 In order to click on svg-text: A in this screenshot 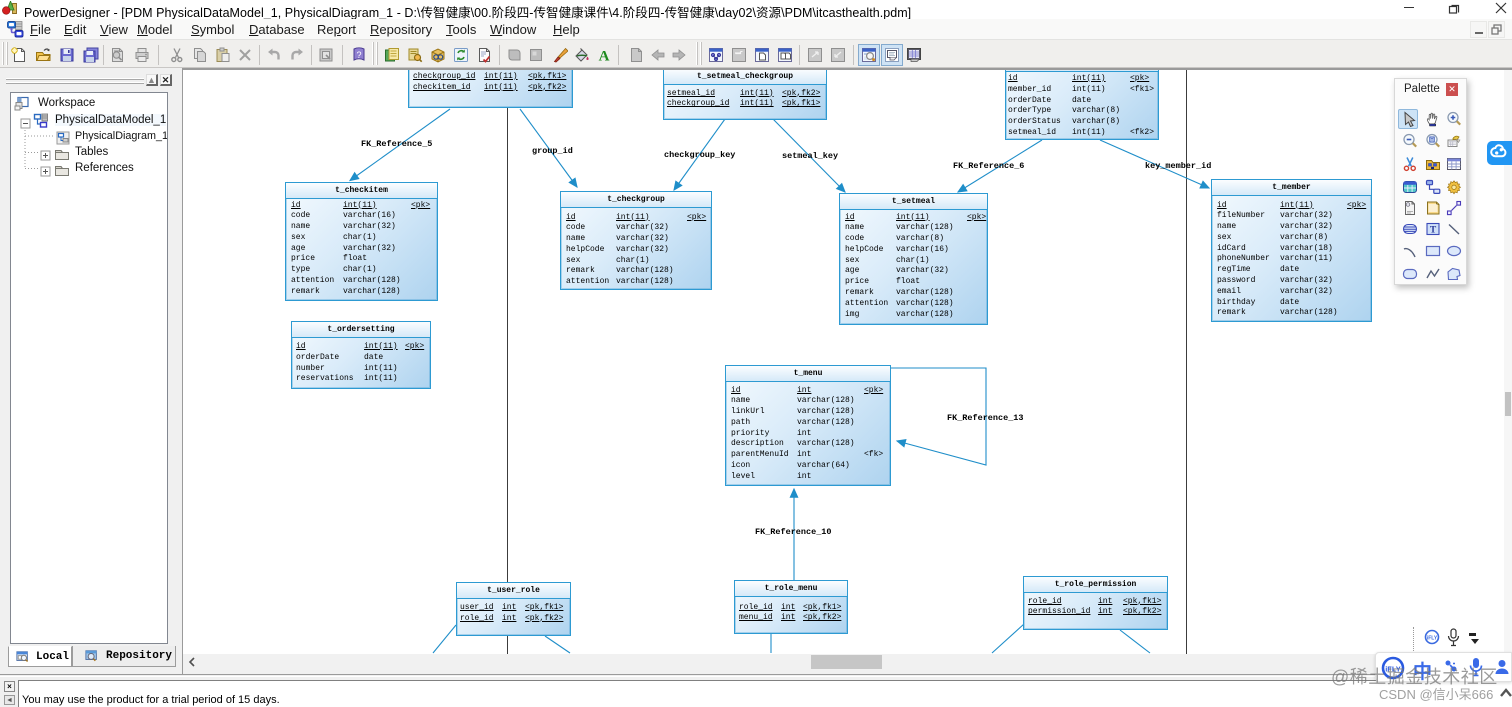, I will do `click(604, 56)`.